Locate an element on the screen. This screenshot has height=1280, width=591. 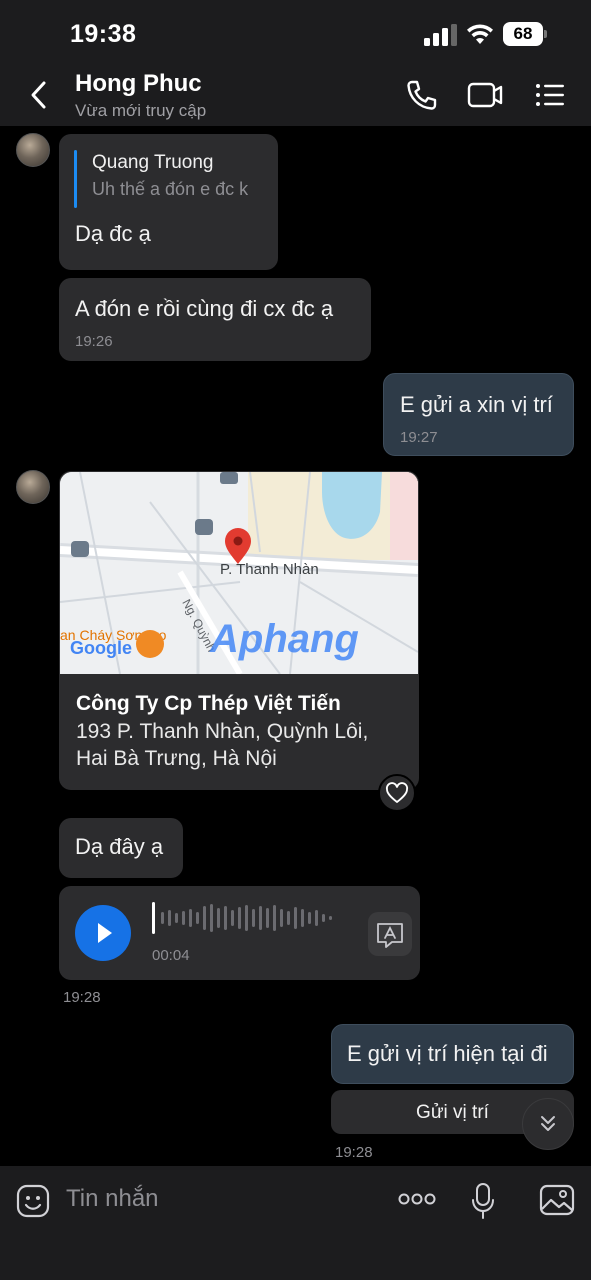
more-options-icon is located at coordinates (417, 1199).